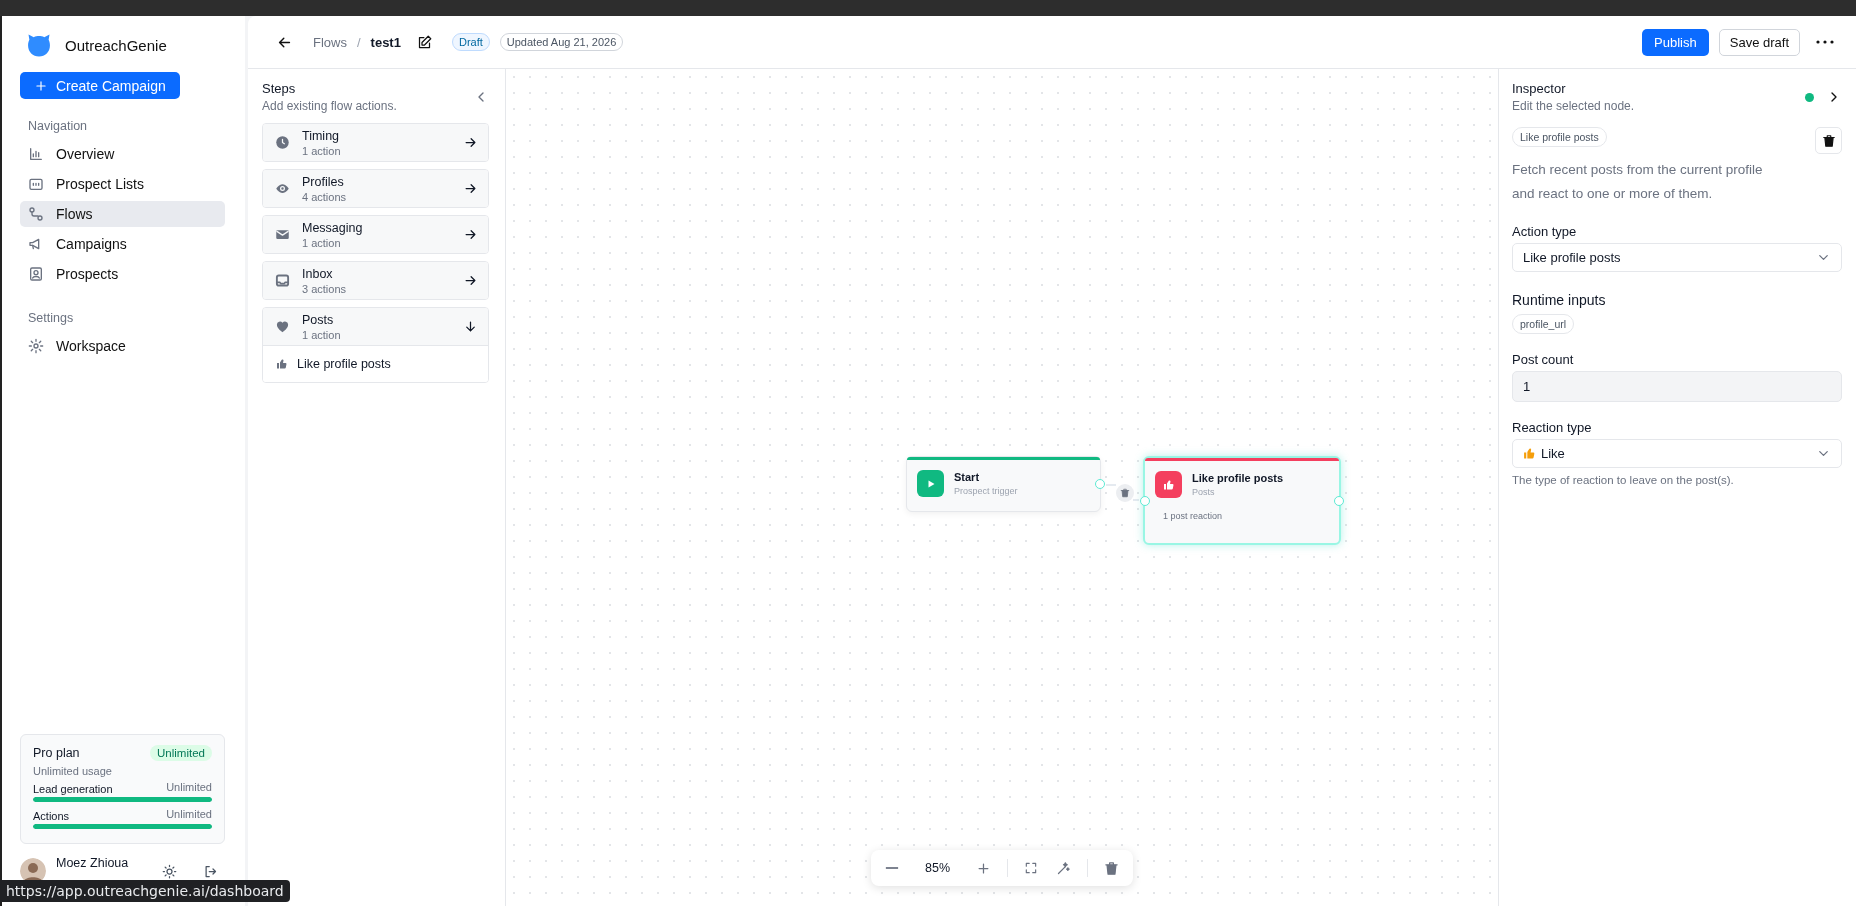 Image resolution: width=1856 pixels, height=906 pixels. Describe the element at coordinates (181, 753) in the screenshot. I see `plan-badge: Unlimited` at that location.